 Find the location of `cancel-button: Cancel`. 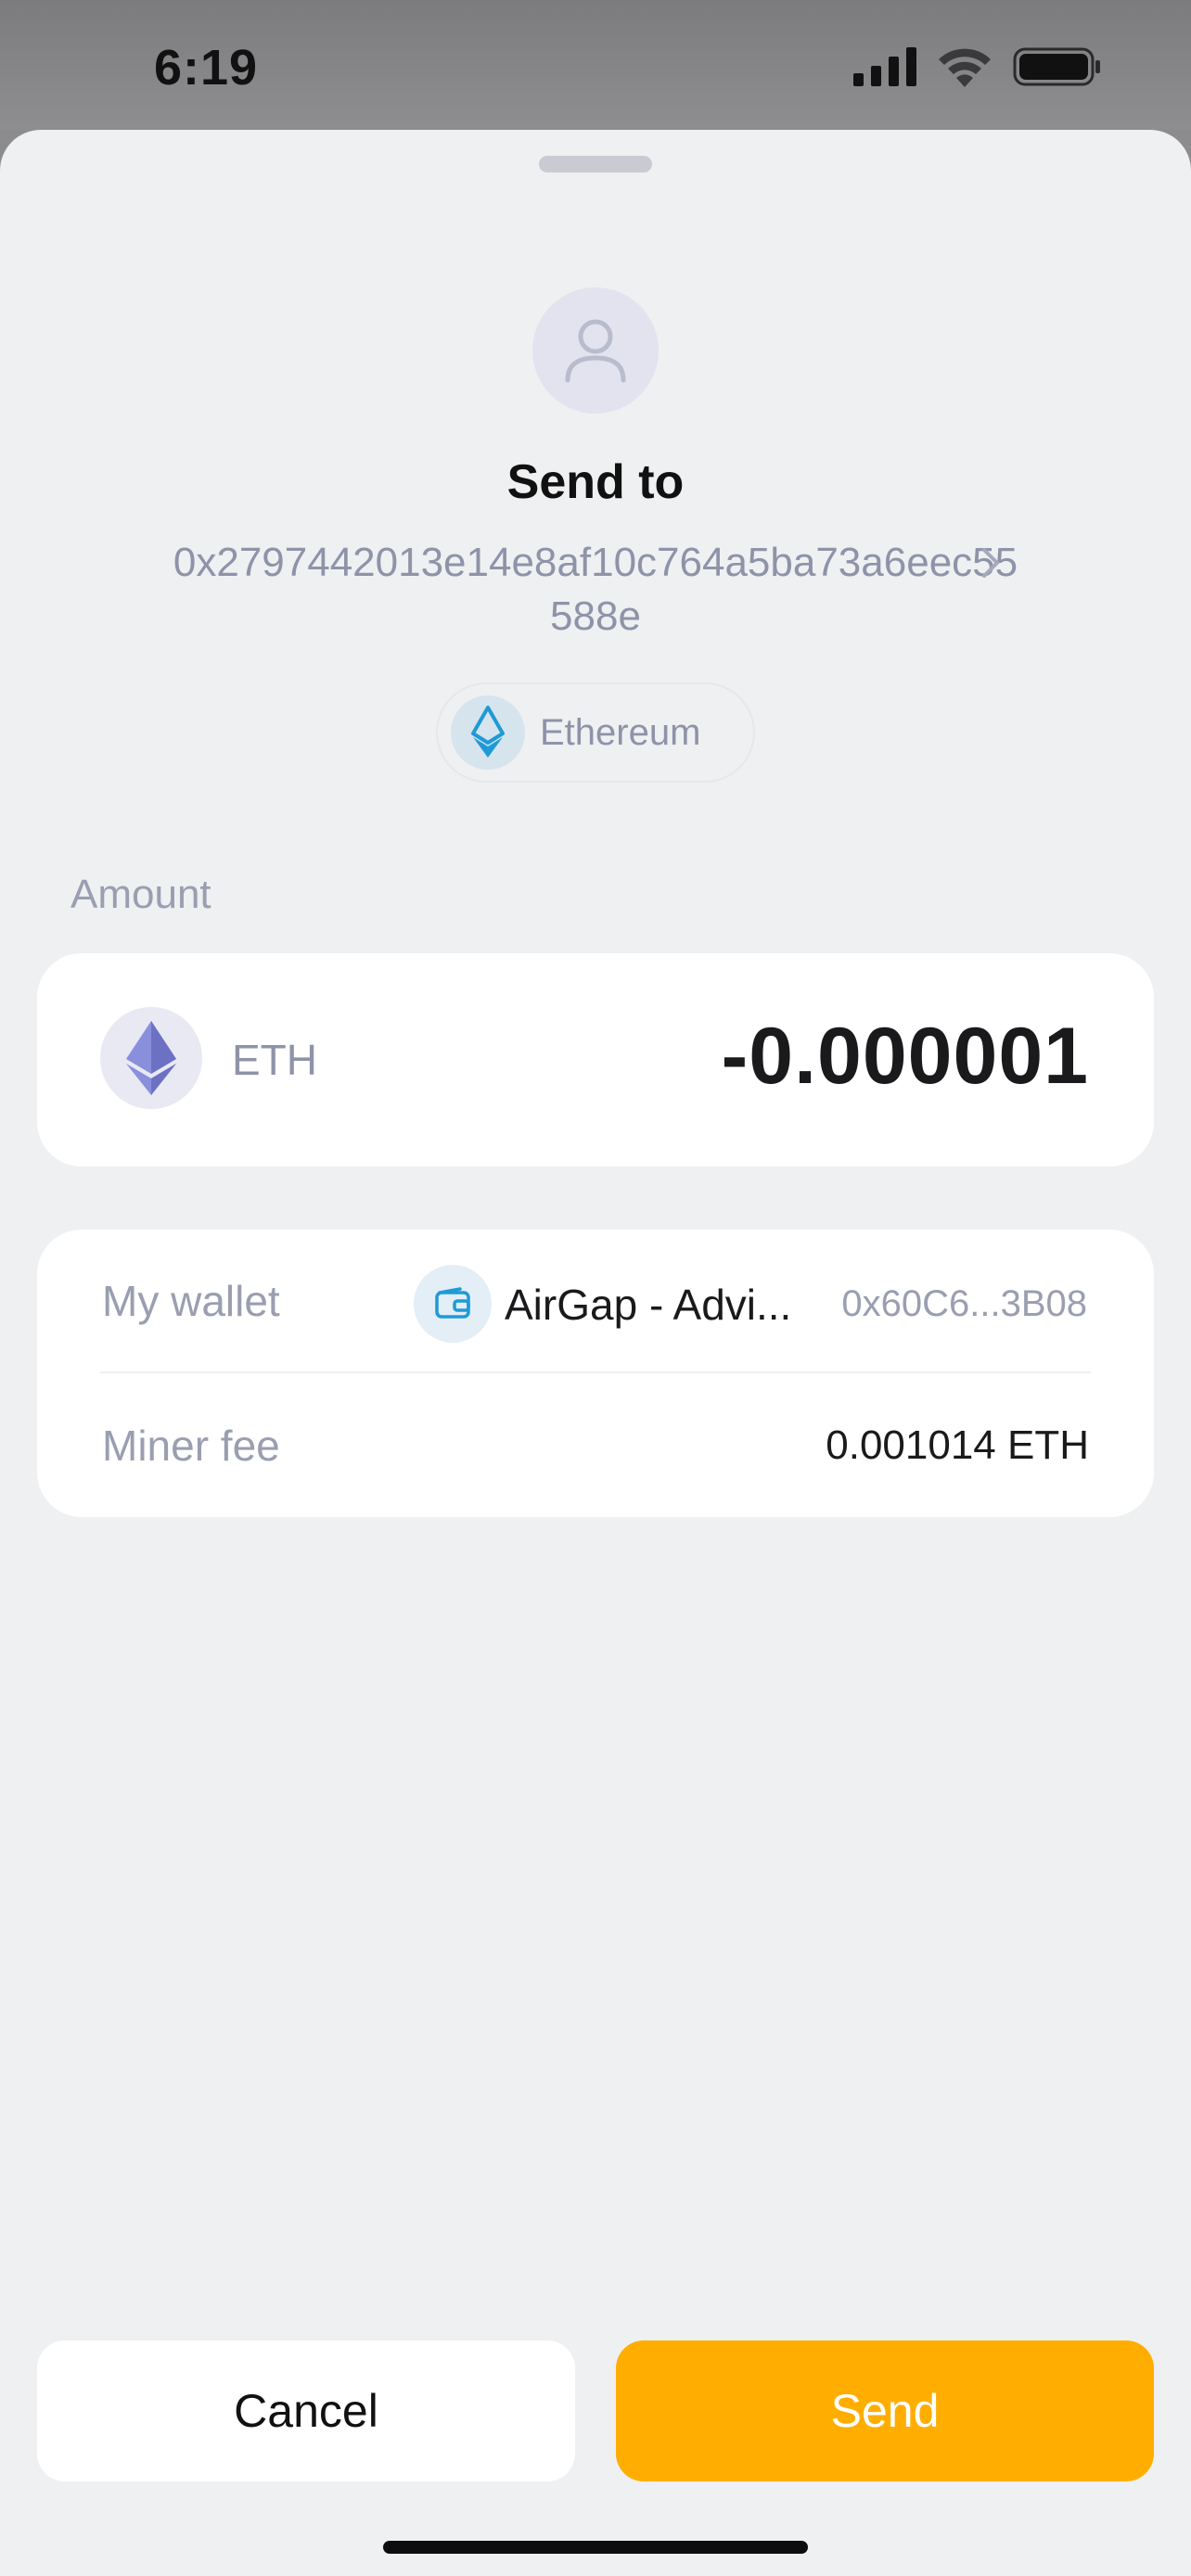

cancel-button: Cancel is located at coordinates (306, 2410).